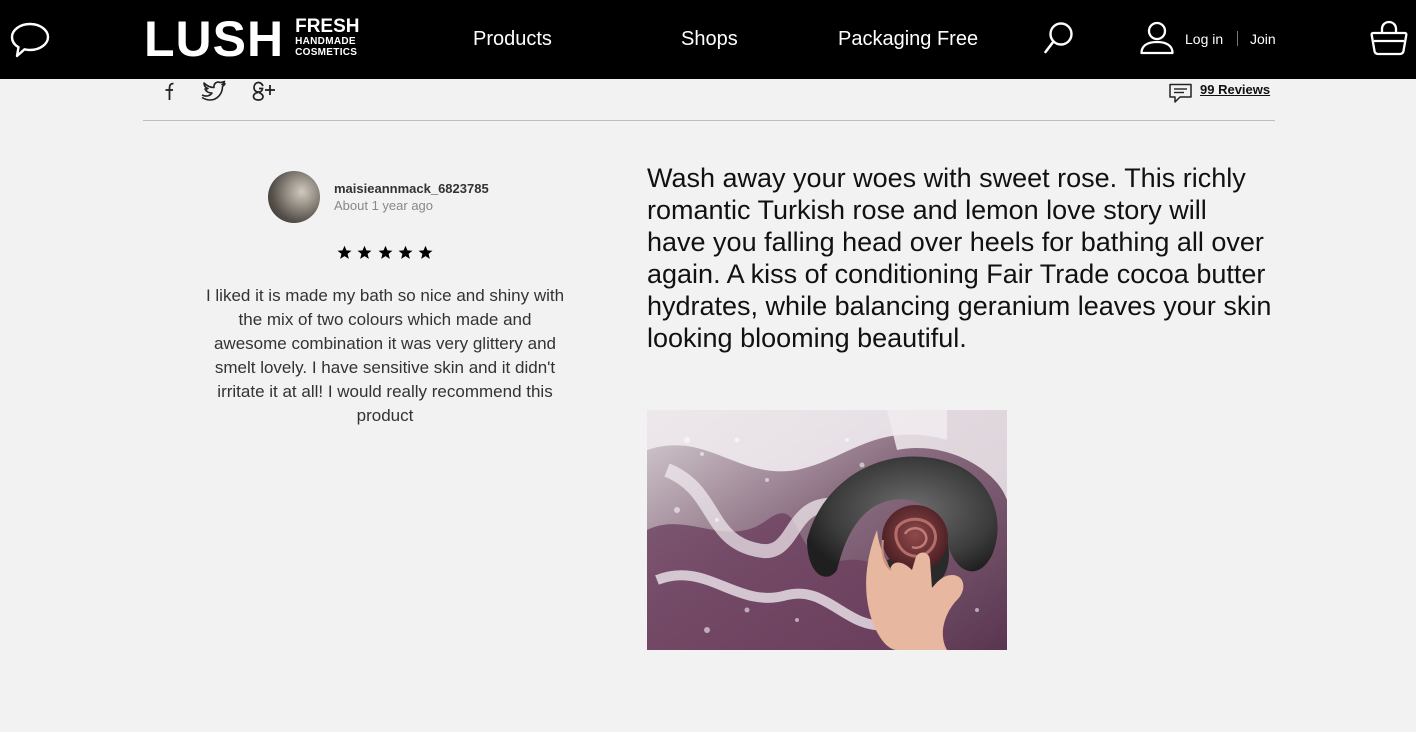 This screenshot has height=732, width=1416. I want to click on join-link: Join, so click(1263, 39).